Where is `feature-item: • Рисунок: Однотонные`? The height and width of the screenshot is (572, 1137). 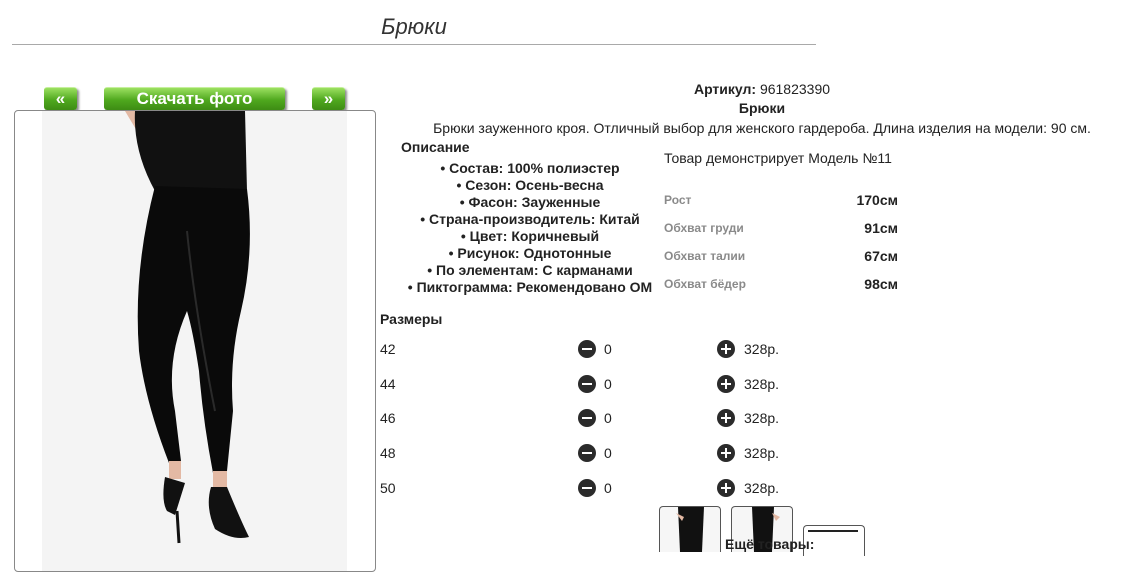 feature-item: • Рисунок: Однотонные is located at coordinates (530, 253).